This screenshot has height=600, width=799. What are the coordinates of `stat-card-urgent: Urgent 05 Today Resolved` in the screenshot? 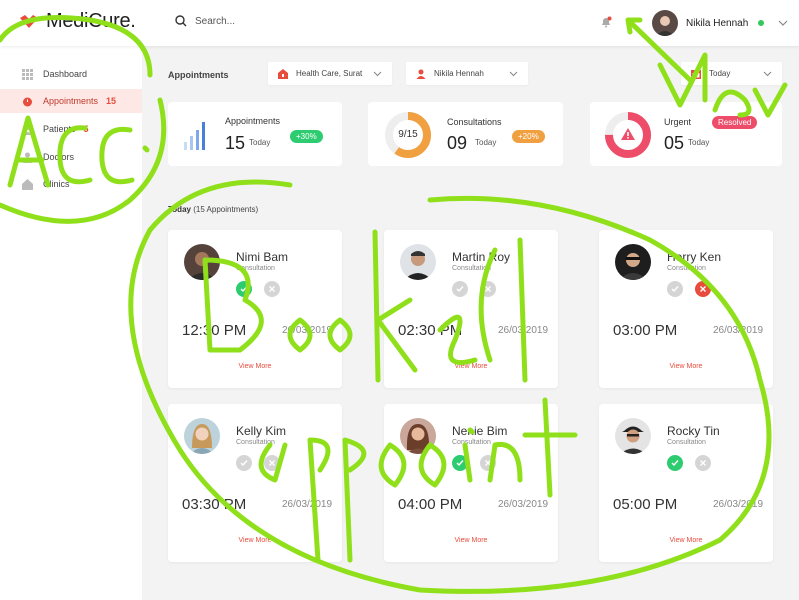 It's located at (686, 134).